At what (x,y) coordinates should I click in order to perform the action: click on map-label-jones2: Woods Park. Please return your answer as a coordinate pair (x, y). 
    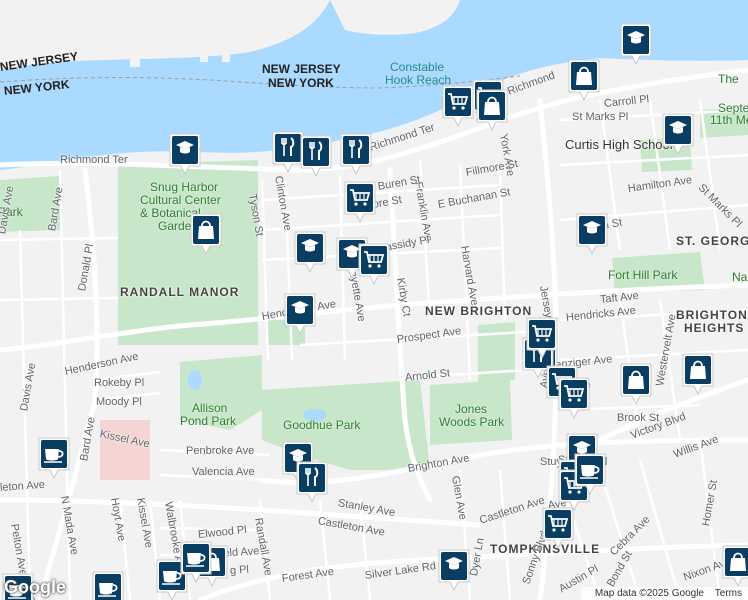
    Looking at the image, I should click on (472, 422).